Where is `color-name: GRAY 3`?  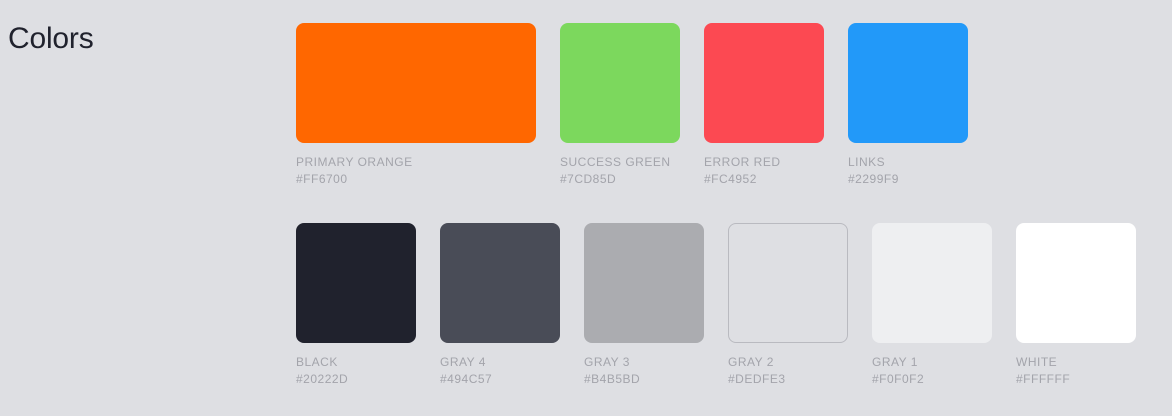
color-name: GRAY 3 is located at coordinates (607, 362).